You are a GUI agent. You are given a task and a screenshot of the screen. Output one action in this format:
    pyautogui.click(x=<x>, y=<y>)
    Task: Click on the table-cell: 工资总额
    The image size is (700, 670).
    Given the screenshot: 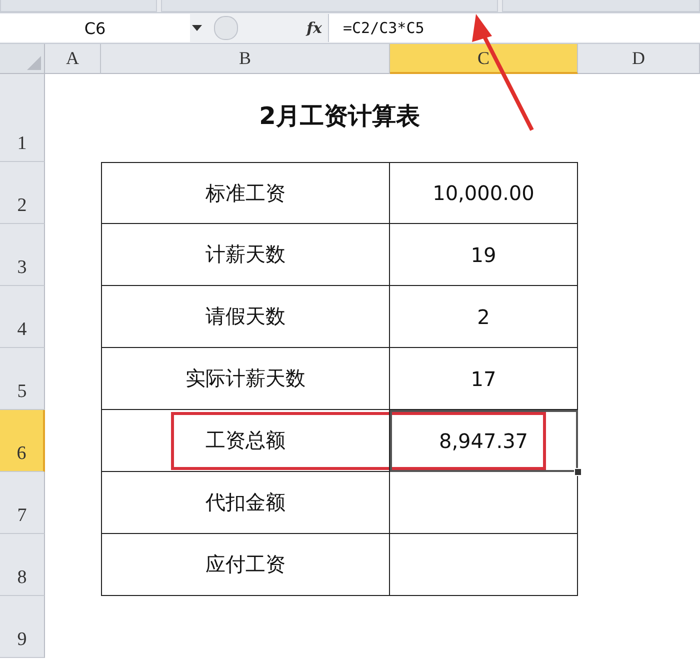 What is the action you would take?
    pyautogui.click(x=245, y=441)
    